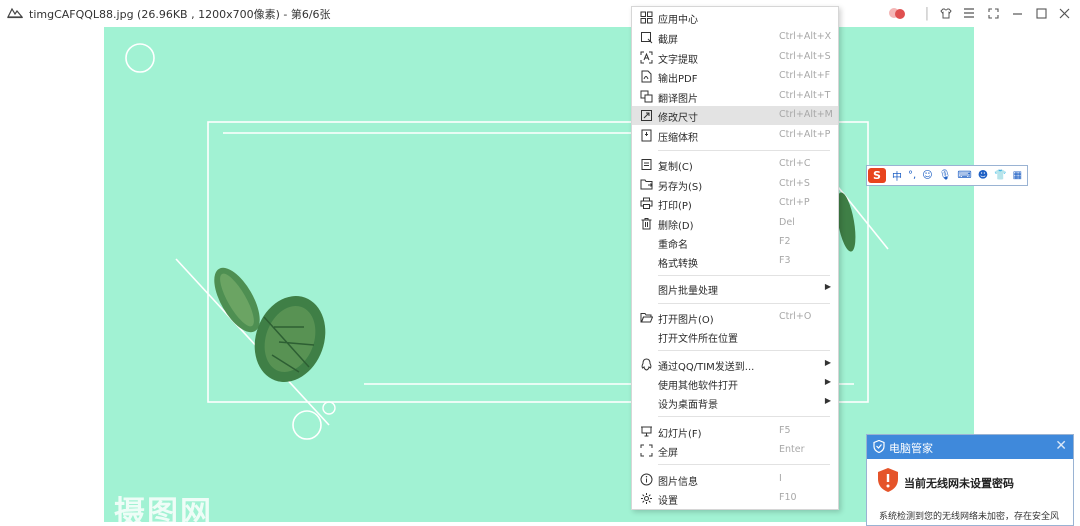 The width and height of the screenshot is (1080, 526). I want to click on ime-mode-toggle: 中, so click(897, 175).